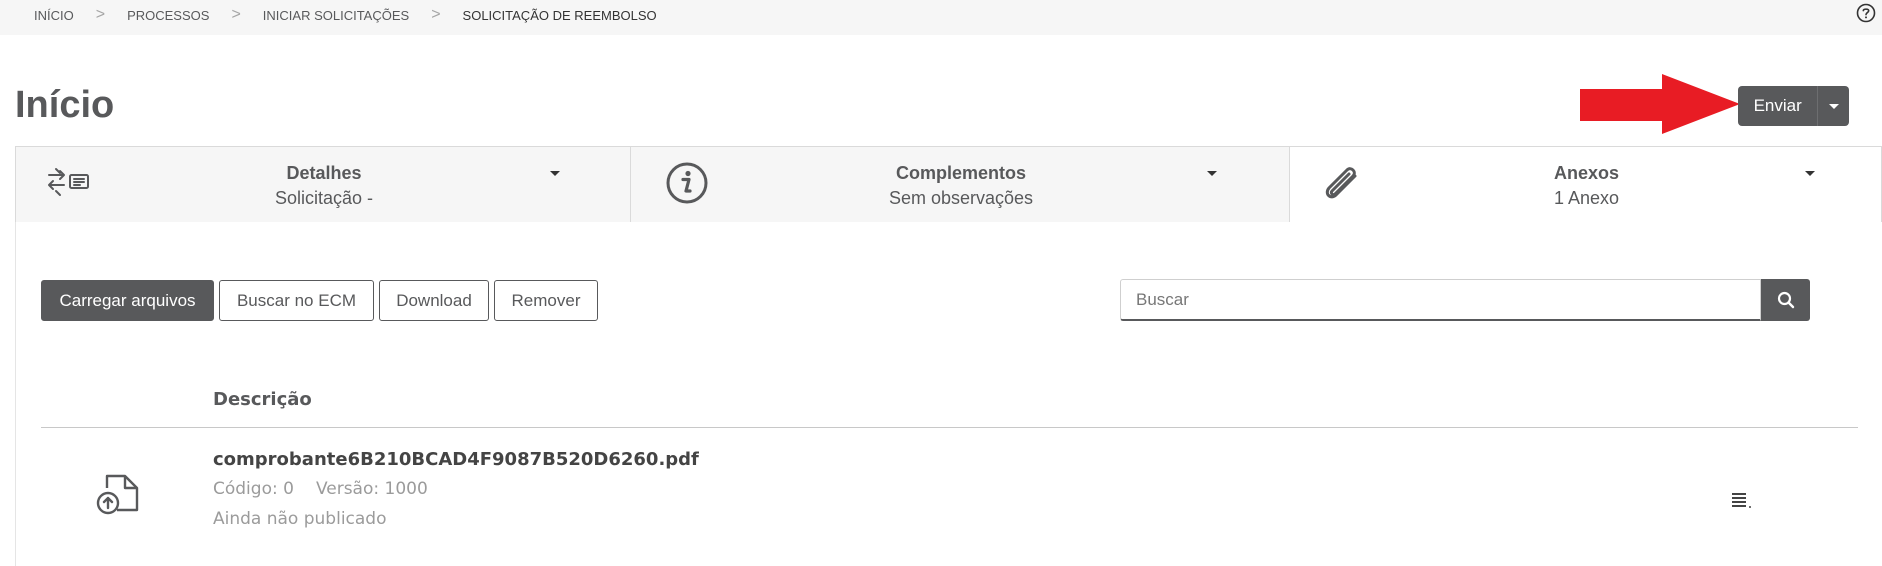 The image size is (1882, 566). Describe the element at coordinates (336, 15) in the screenshot. I see `breadcrumb-item-iniciar-solicitacoes: INICIAR SOLICITAÇÕES` at that location.